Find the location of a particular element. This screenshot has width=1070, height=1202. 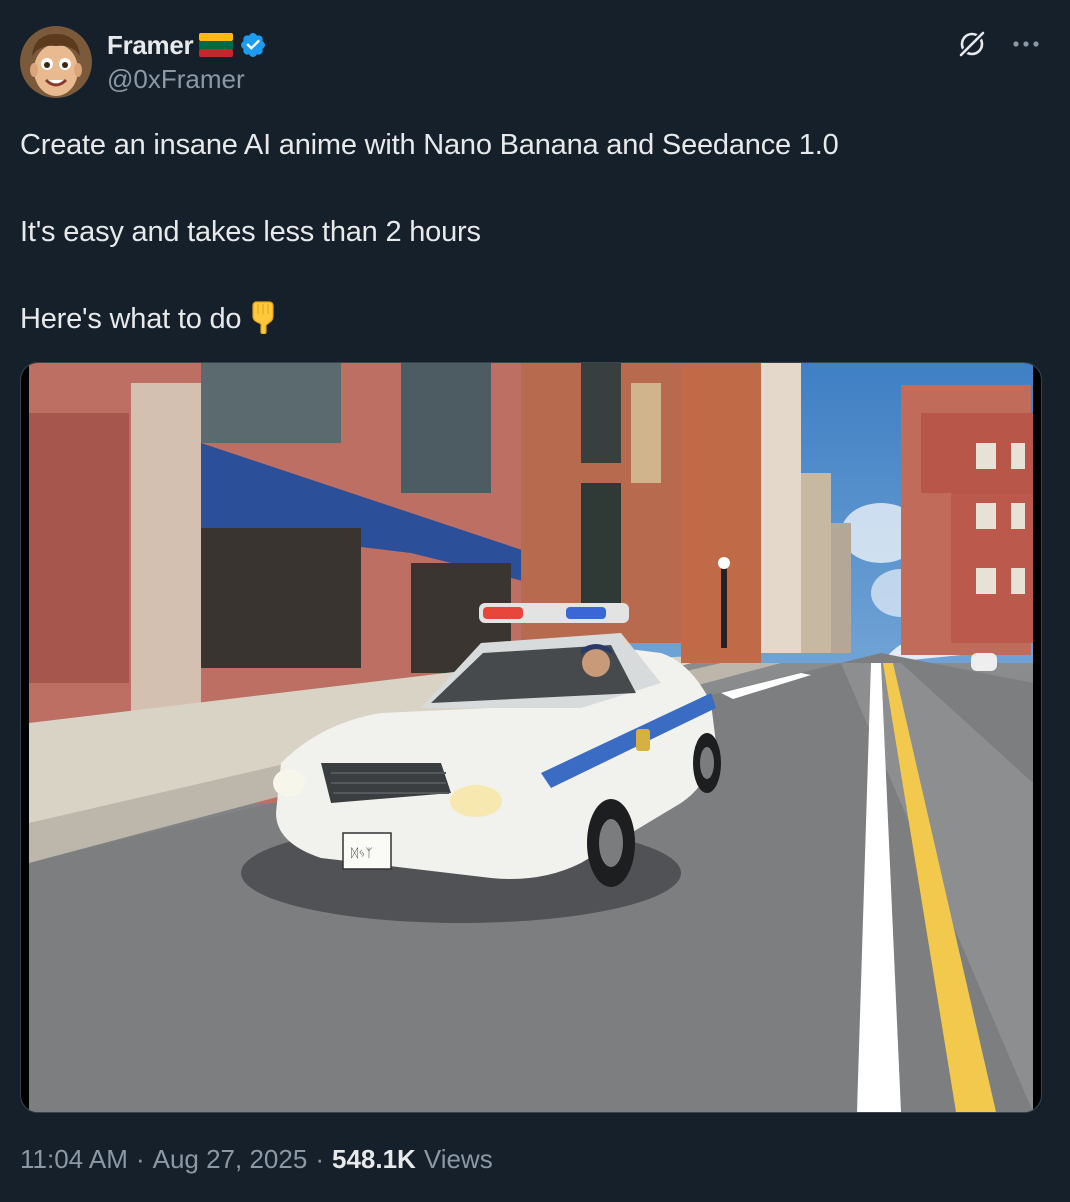

tweet-time: 11:04 AM is located at coordinates (74, 1159).